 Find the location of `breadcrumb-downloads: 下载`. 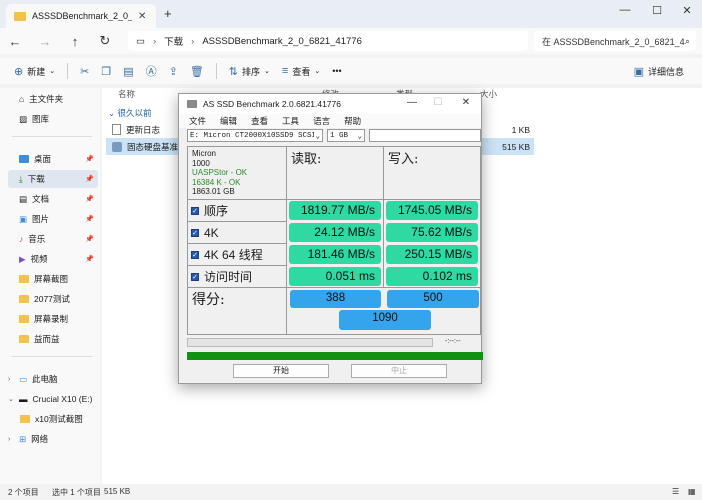

breadcrumb-downloads: 下载 is located at coordinates (173, 41).